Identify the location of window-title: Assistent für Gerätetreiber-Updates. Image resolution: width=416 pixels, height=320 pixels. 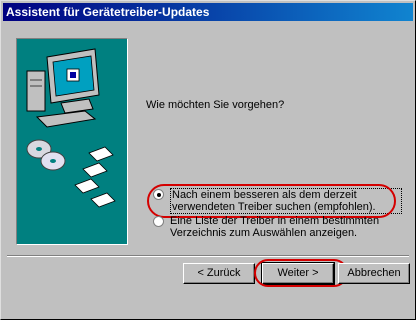
(108, 12).